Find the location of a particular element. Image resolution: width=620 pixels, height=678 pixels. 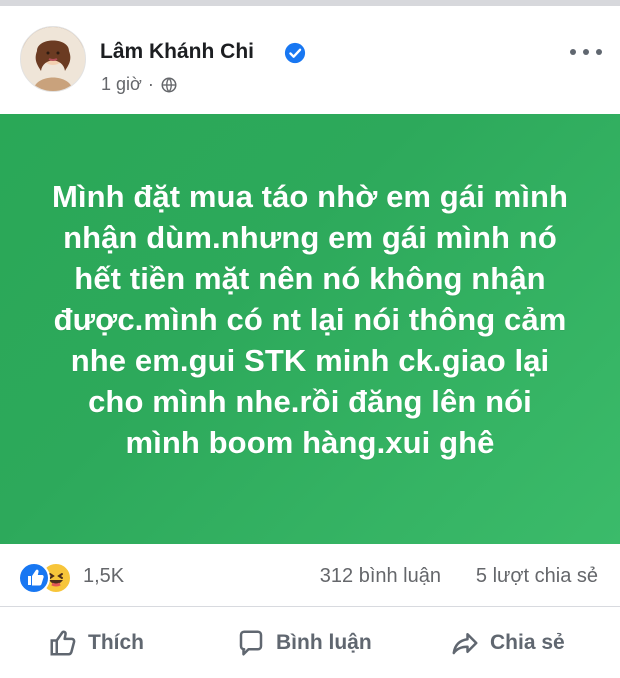

share-button: Chia sẻ is located at coordinates (507, 643).